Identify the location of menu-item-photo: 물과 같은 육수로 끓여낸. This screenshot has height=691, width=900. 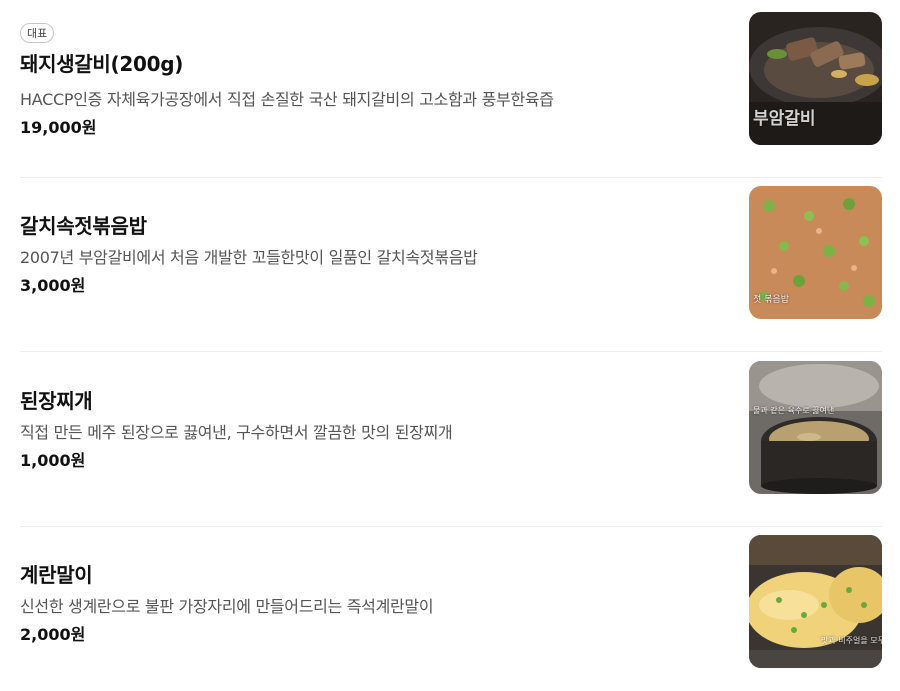
(815, 427).